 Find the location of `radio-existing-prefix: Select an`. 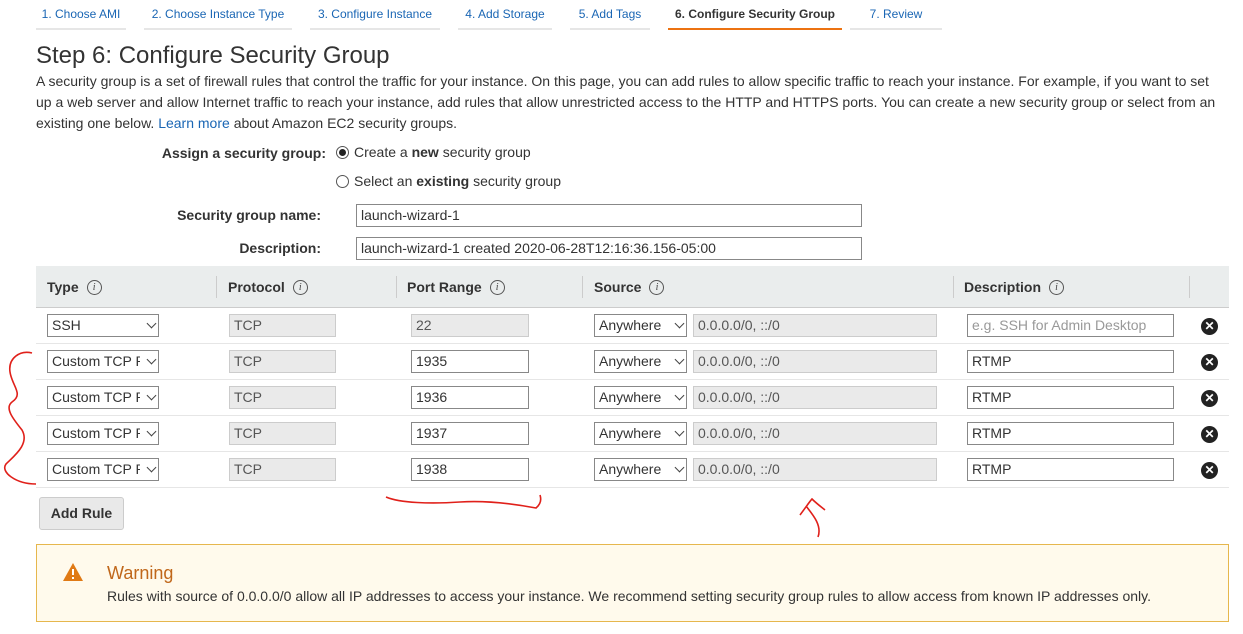

radio-existing-prefix: Select an is located at coordinates (383, 181).